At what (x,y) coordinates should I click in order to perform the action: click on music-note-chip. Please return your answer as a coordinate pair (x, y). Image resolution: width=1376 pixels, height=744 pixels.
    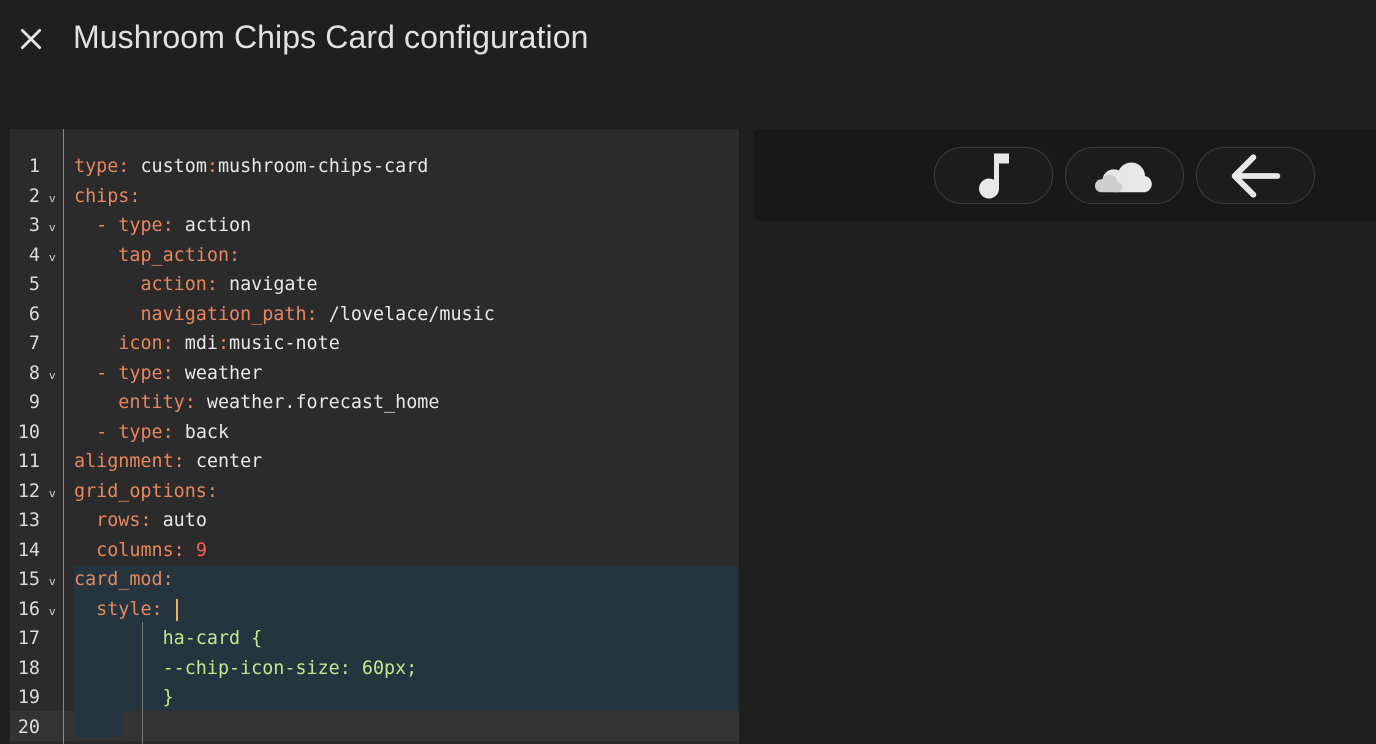
    Looking at the image, I should click on (993, 175).